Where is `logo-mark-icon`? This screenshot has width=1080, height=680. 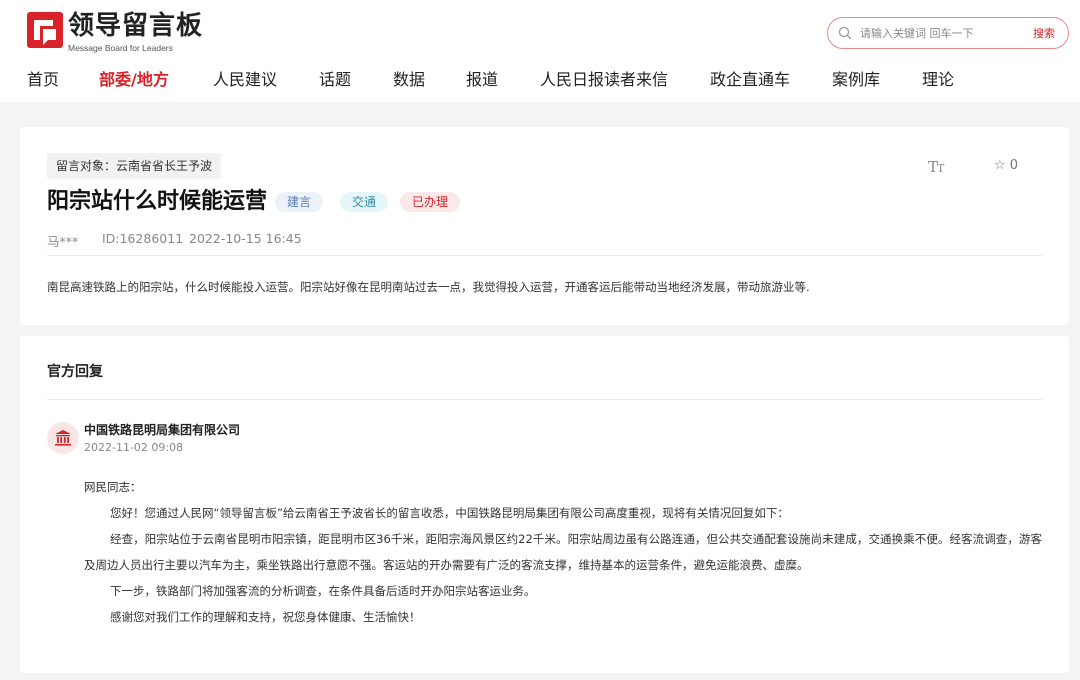
logo-mark-icon is located at coordinates (45, 30).